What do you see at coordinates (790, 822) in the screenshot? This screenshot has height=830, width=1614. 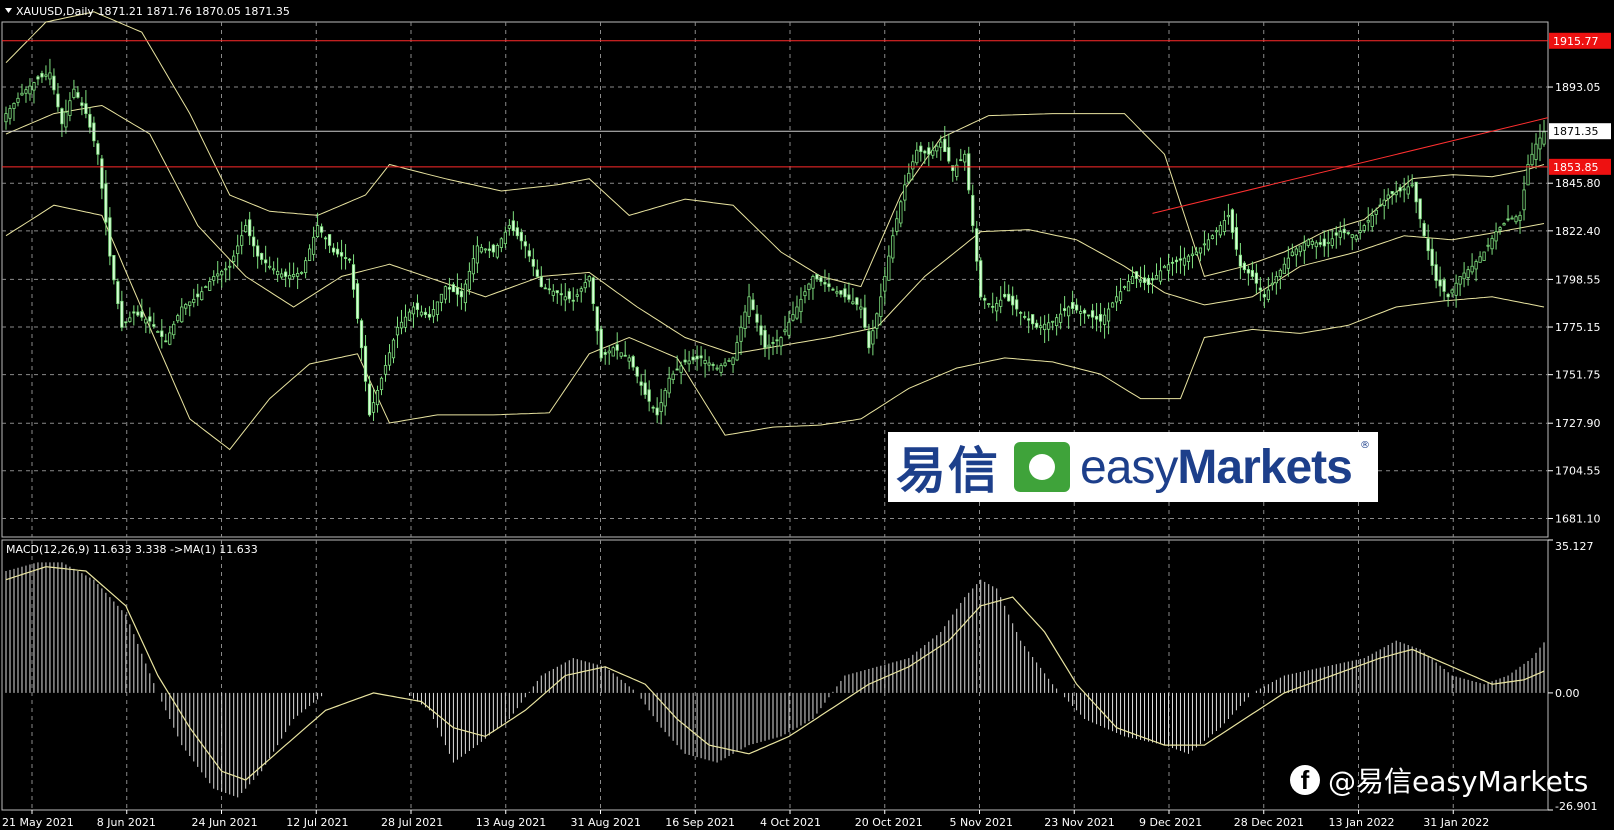 I see `x-tick-label: 4 Oct 2021` at bounding box center [790, 822].